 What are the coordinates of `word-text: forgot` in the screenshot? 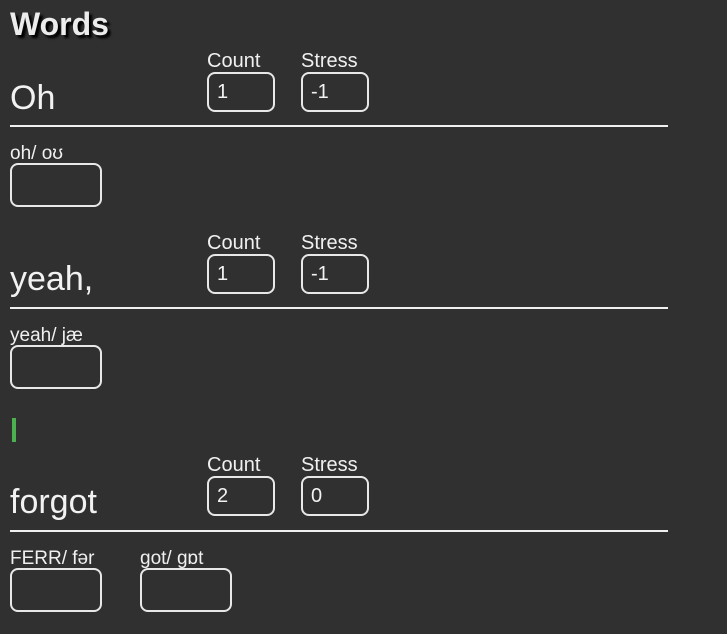 It's located at (53, 502).